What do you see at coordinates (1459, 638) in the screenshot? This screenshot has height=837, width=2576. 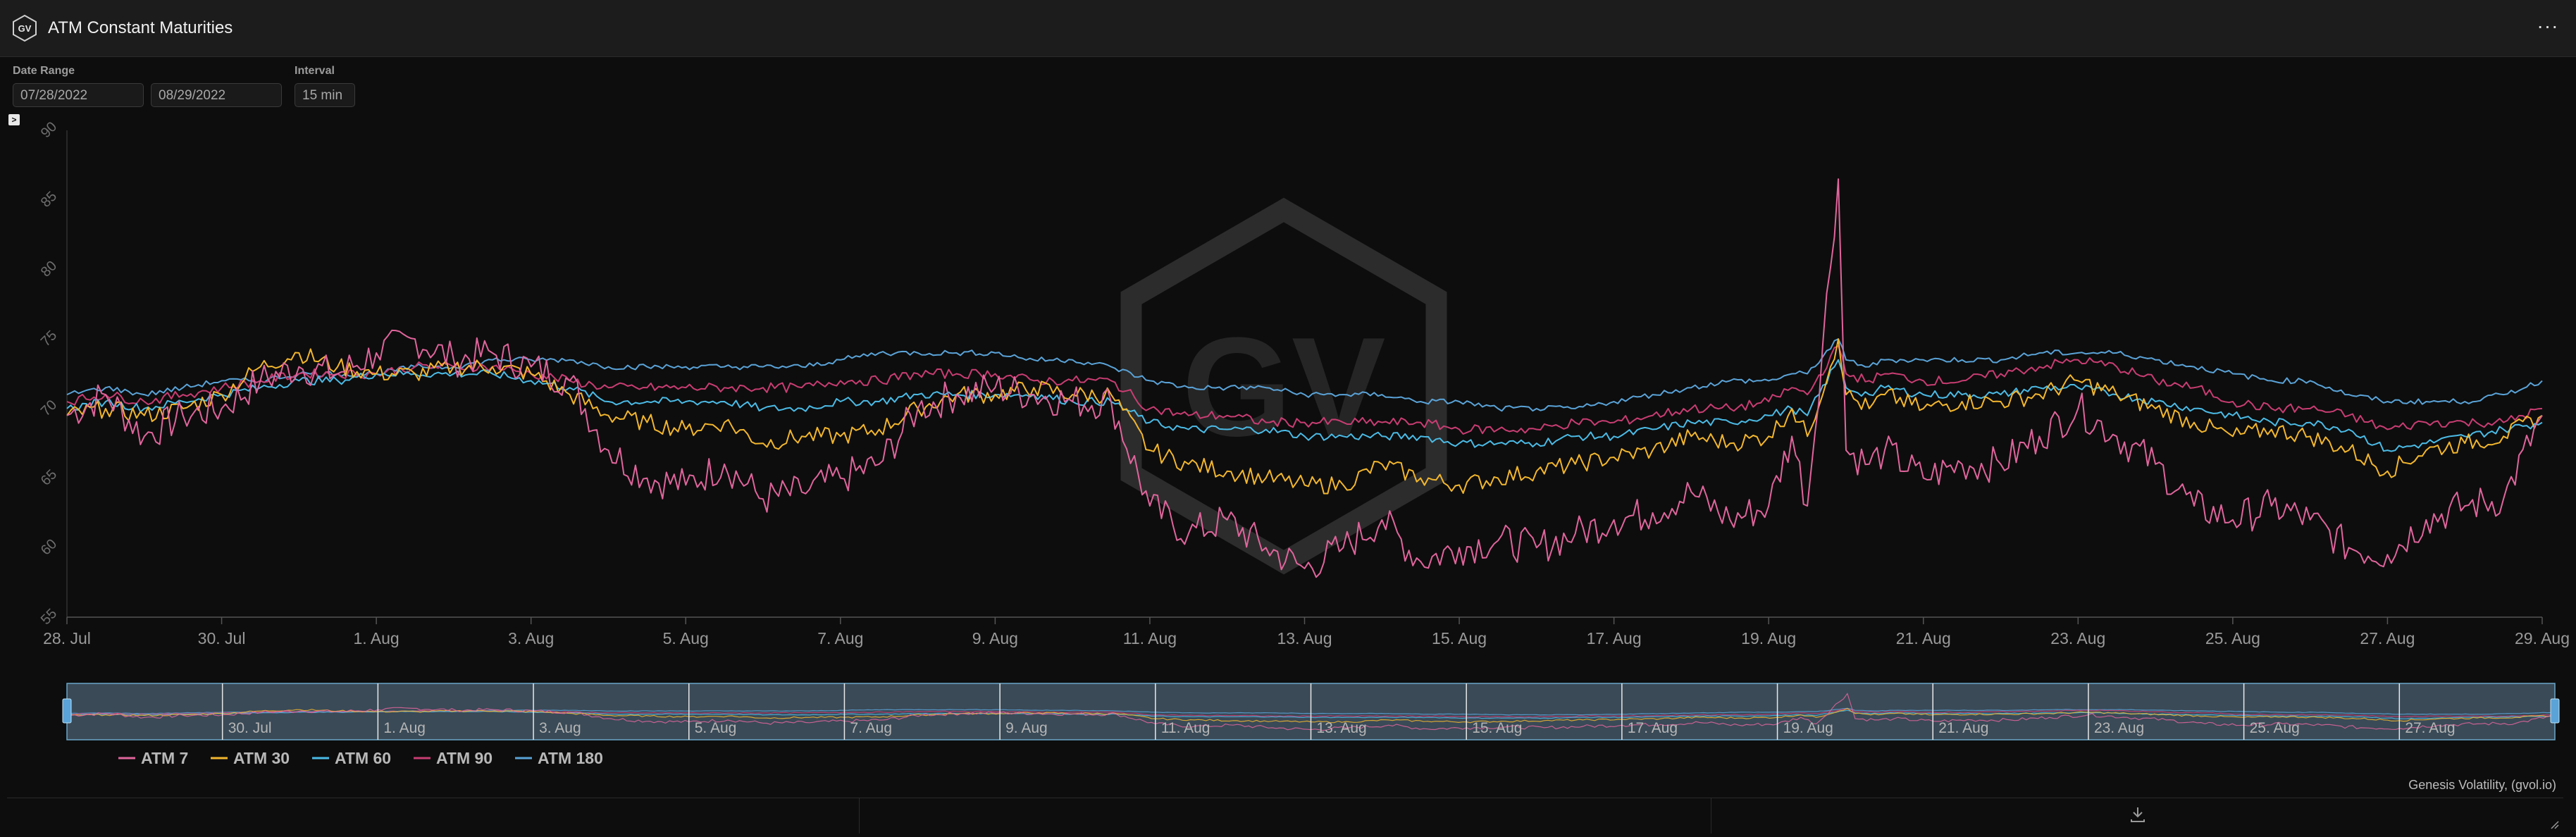 I see `x-tick-label: 15. Aug` at bounding box center [1459, 638].